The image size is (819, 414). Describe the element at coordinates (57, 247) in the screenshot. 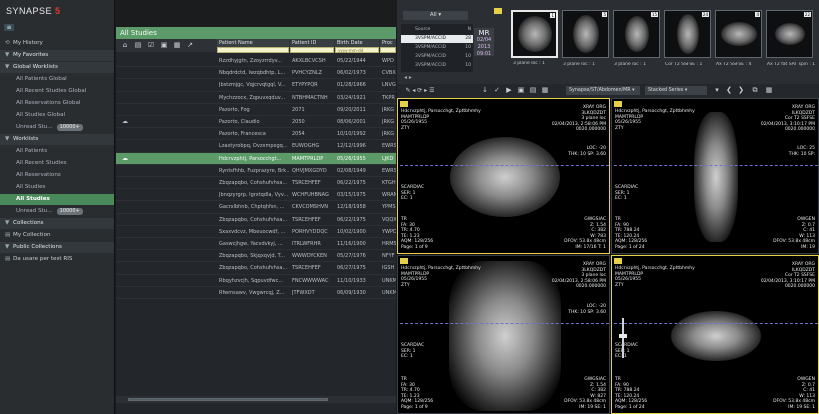

I see `sidebar-item-17: ▼ Public Collections` at that location.